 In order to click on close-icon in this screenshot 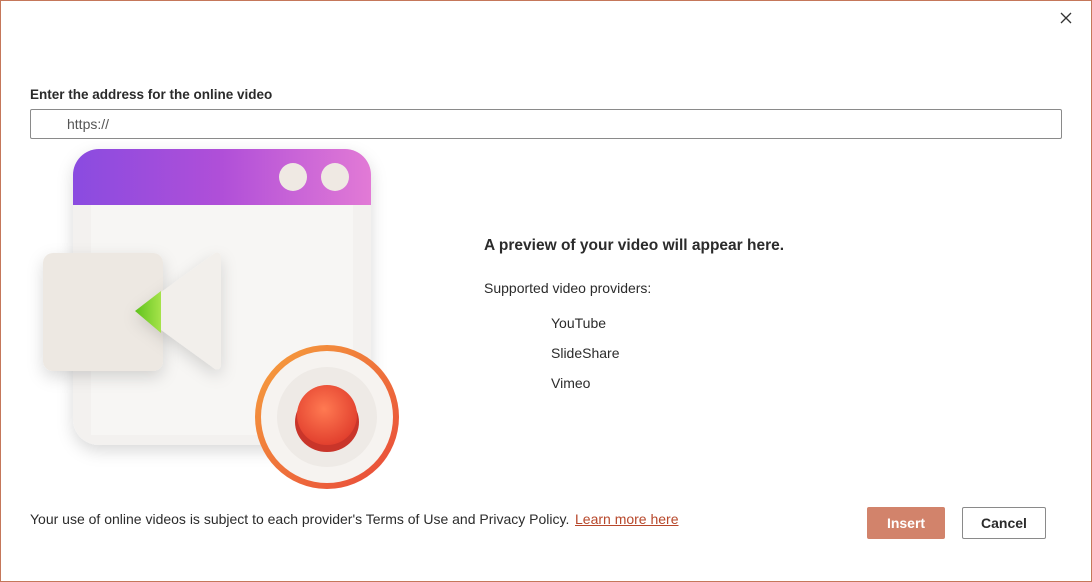, I will do `click(1066, 18)`.